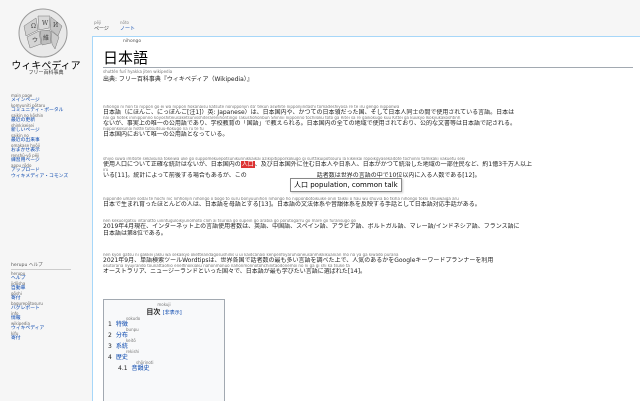 This screenshot has width=640, height=401. Describe the element at coordinates (51, 169) in the screenshot. I see `sidebar-item-upload: appu rōdo アップロード` at that location.